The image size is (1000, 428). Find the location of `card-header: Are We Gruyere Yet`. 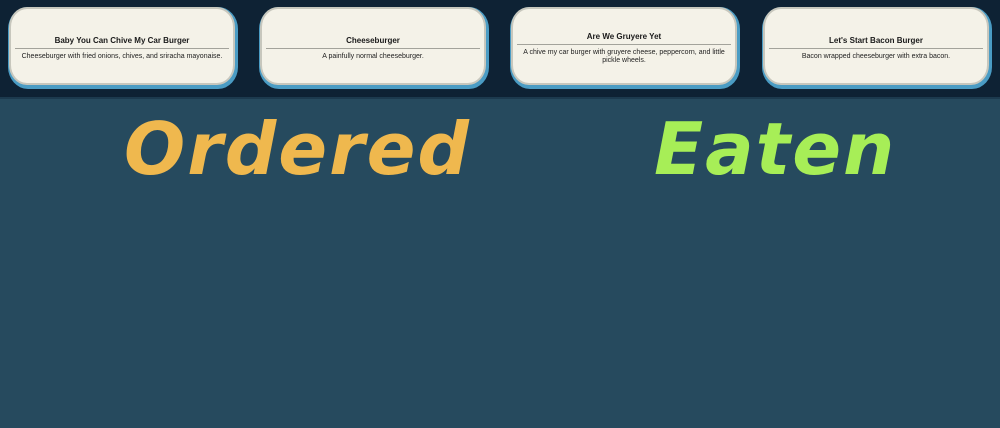

card-header: Are We Gruyere Yet is located at coordinates (624, 27).